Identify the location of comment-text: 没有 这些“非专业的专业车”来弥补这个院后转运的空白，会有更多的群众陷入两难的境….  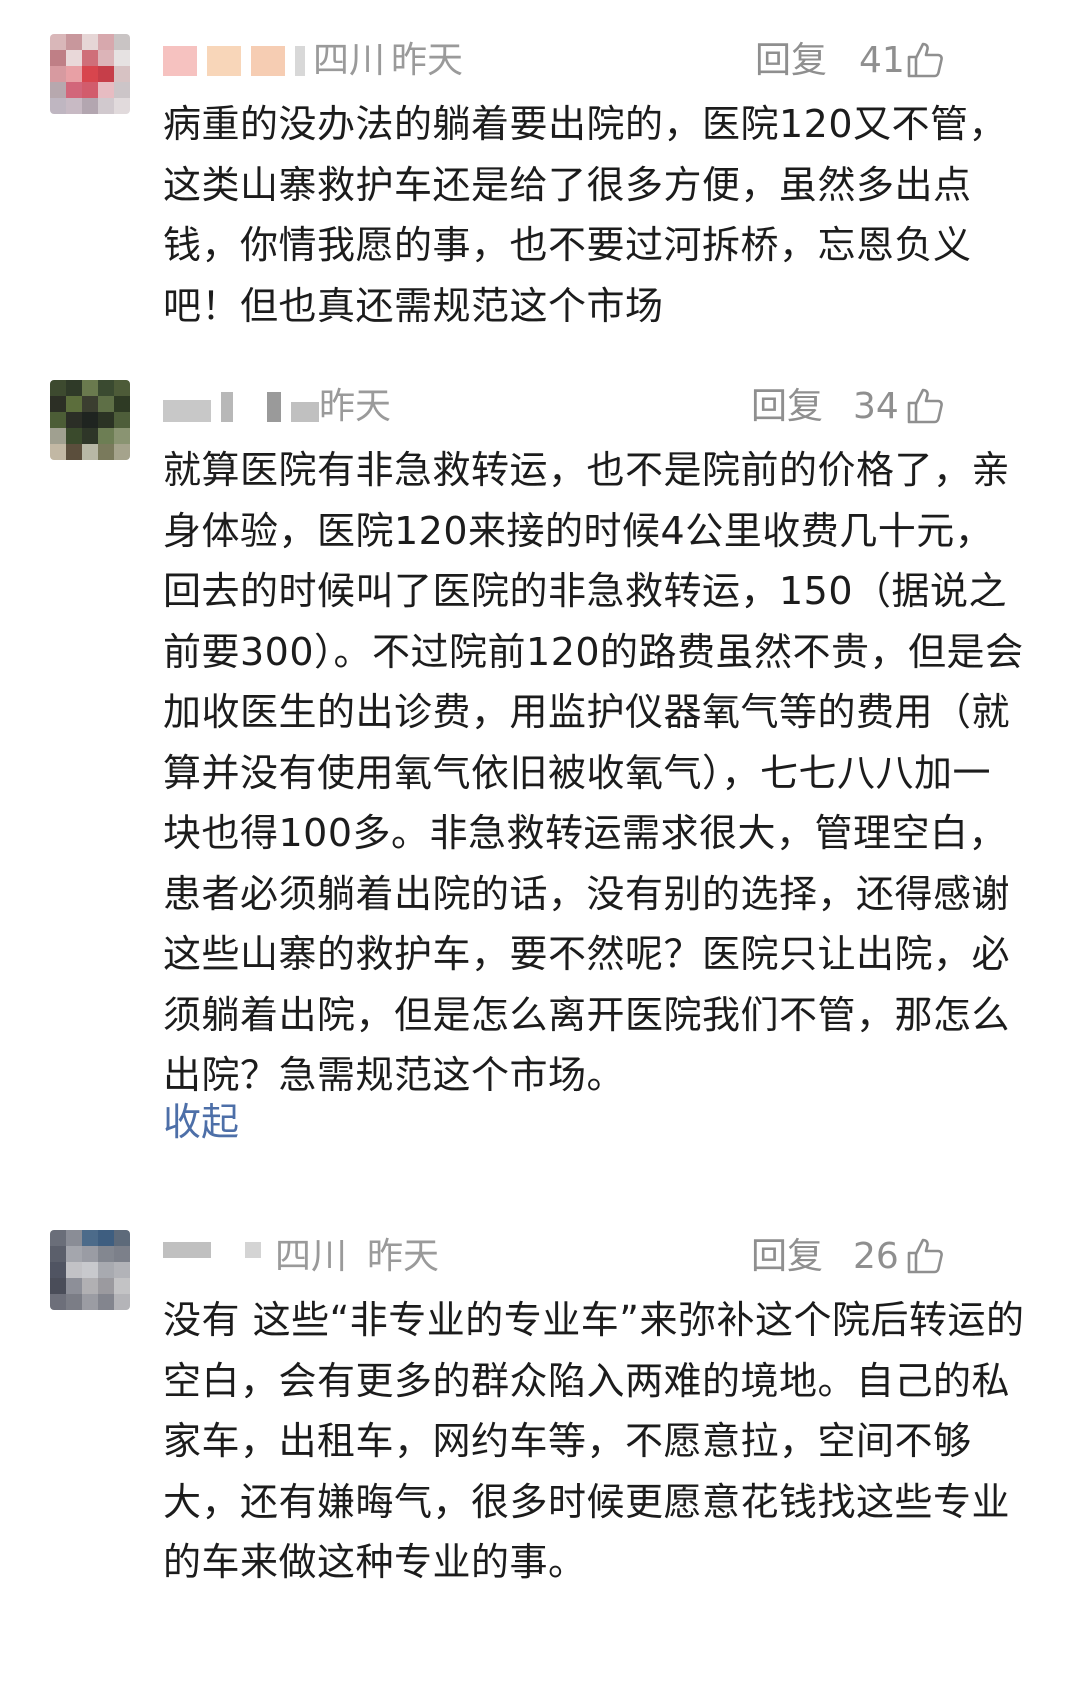
(594, 1441).